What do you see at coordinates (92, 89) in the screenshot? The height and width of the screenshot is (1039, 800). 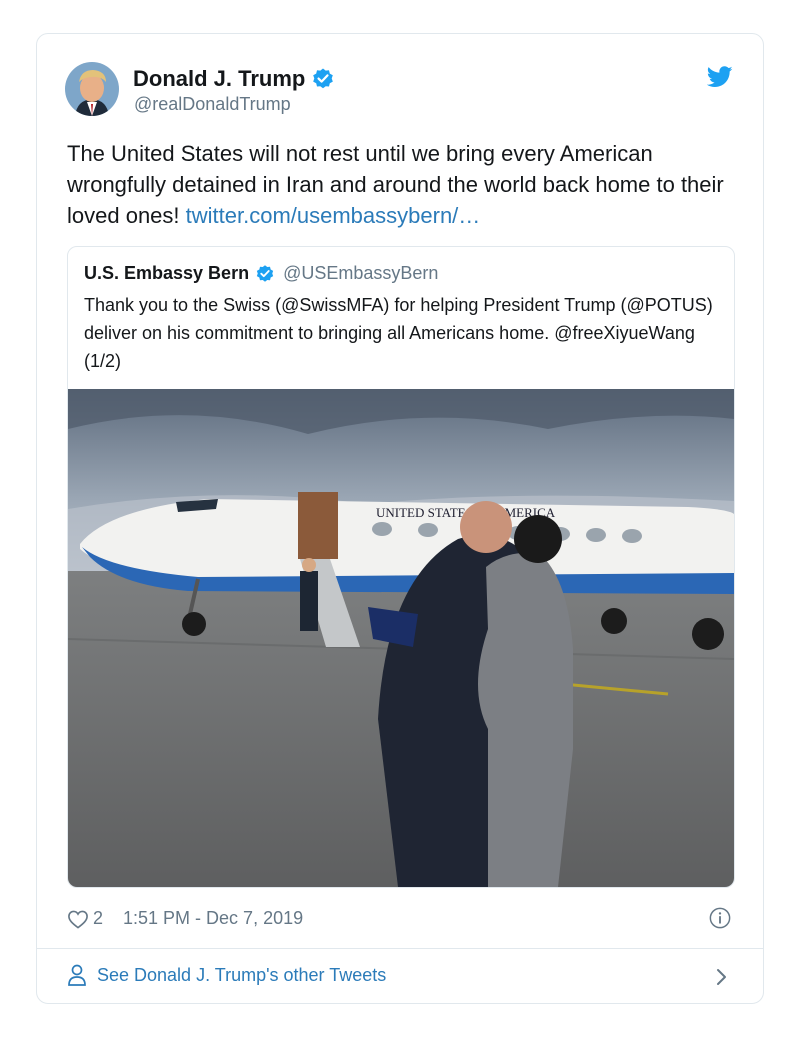 I see `author-avatar` at bounding box center [92, 89].